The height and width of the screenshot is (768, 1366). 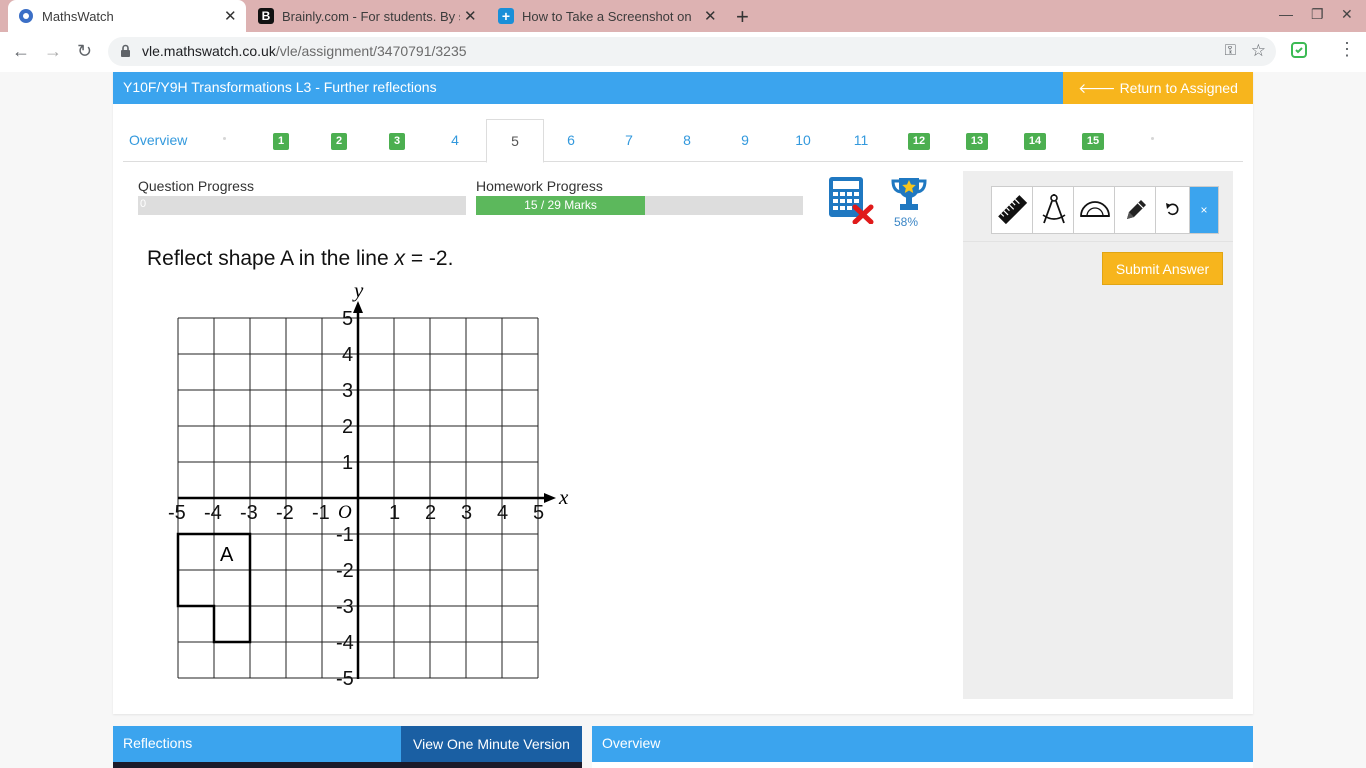 I want to click on question-tab-7: 7, so click(x=629, y=140).